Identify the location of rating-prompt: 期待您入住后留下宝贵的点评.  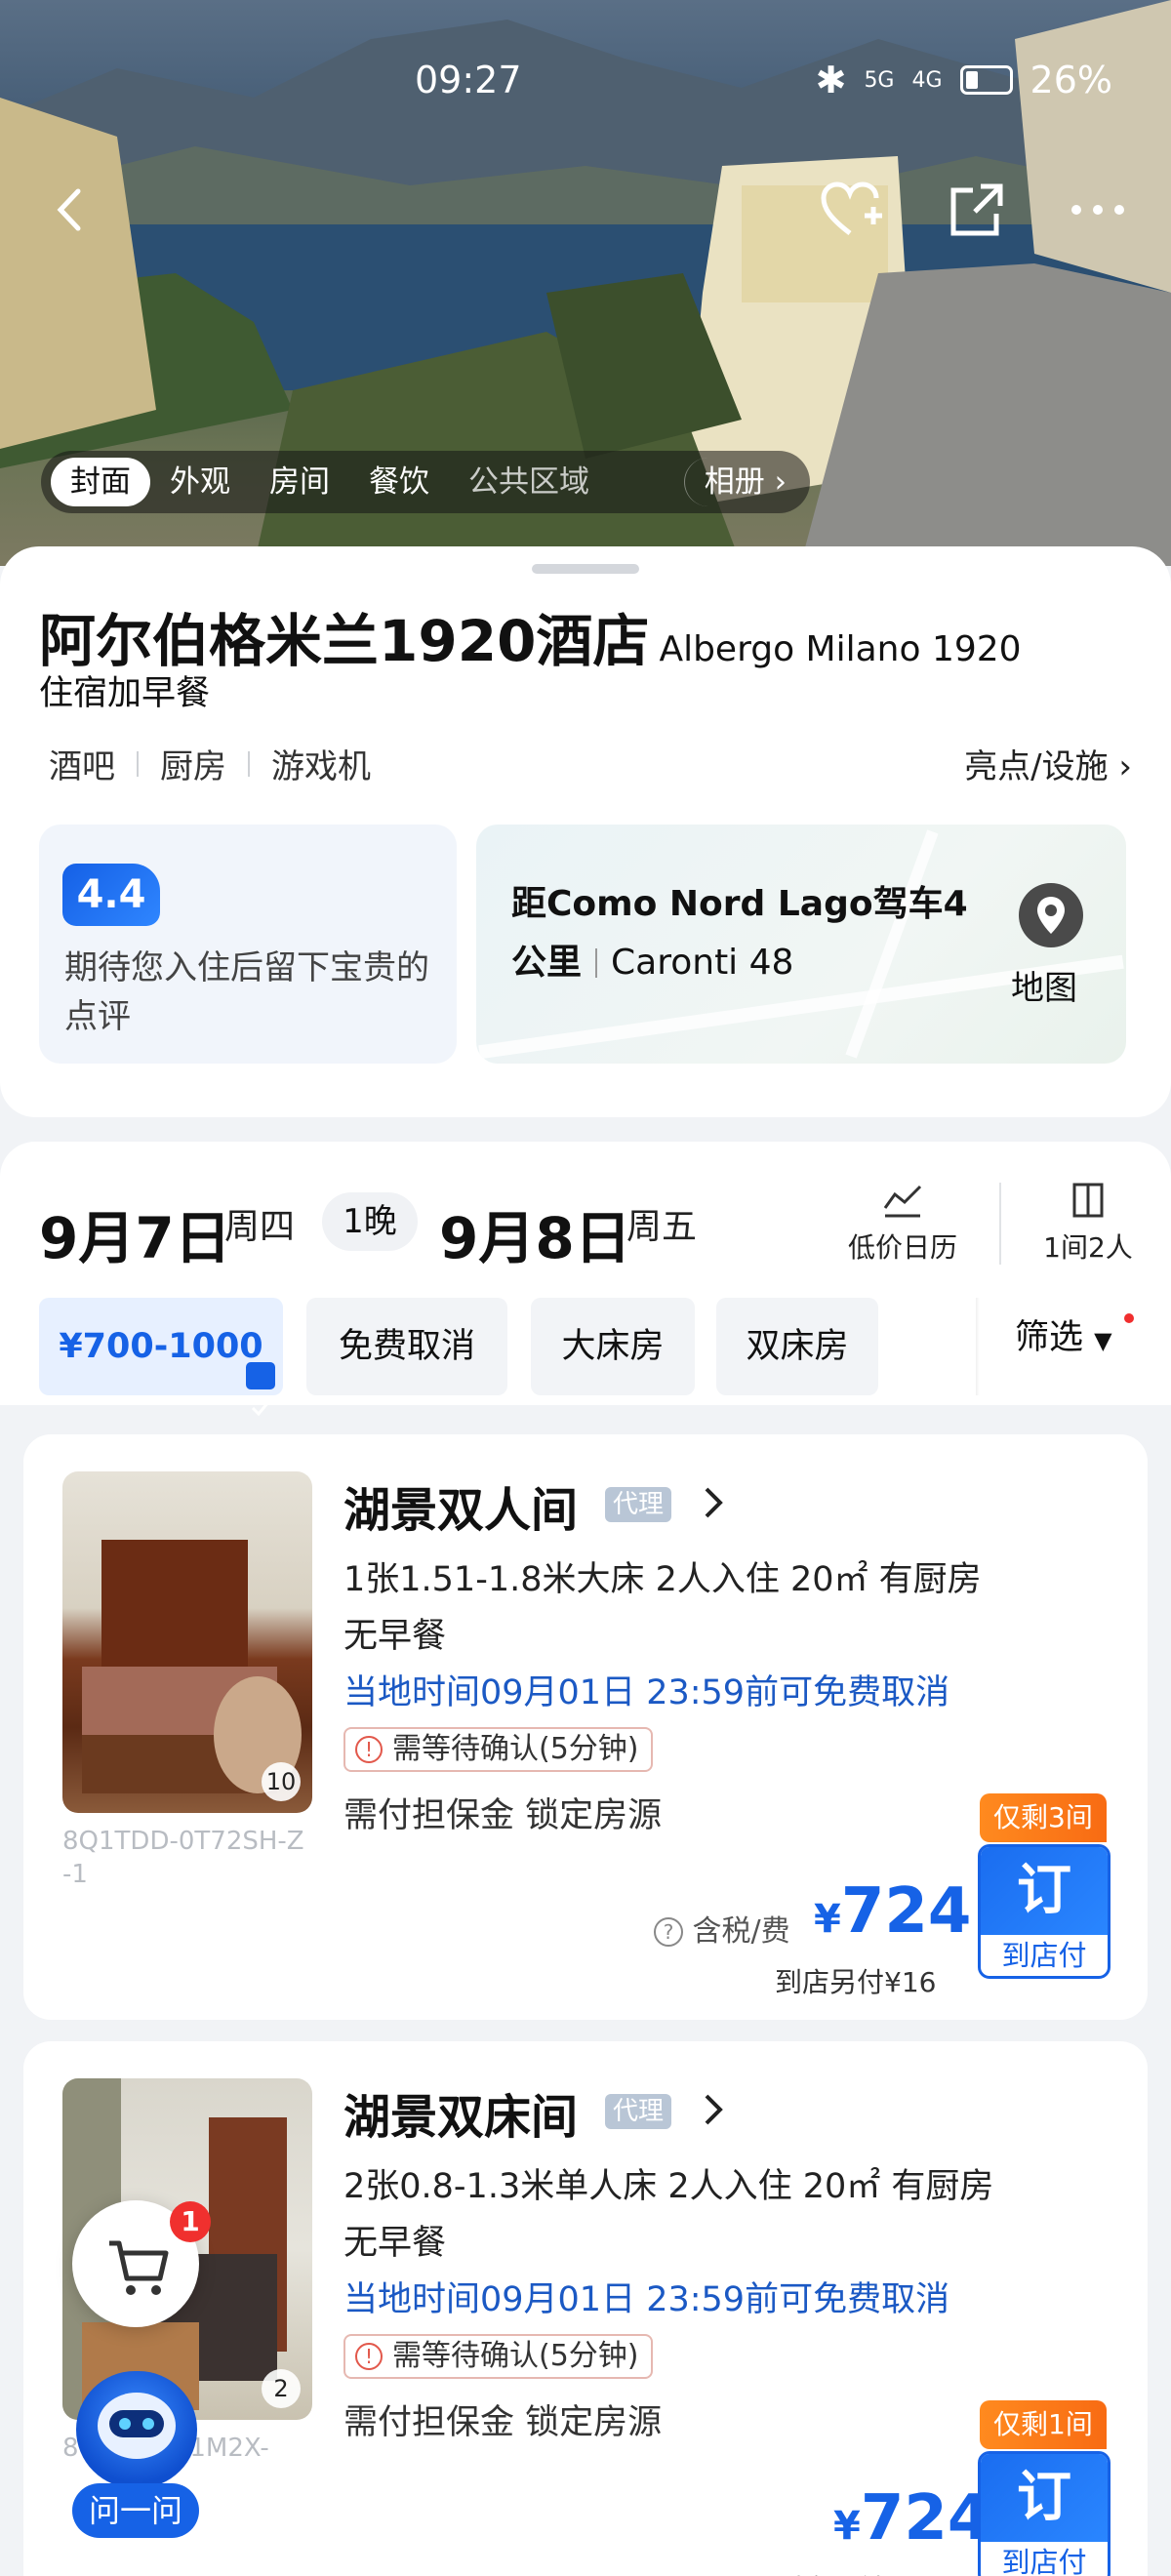
(246, 992).